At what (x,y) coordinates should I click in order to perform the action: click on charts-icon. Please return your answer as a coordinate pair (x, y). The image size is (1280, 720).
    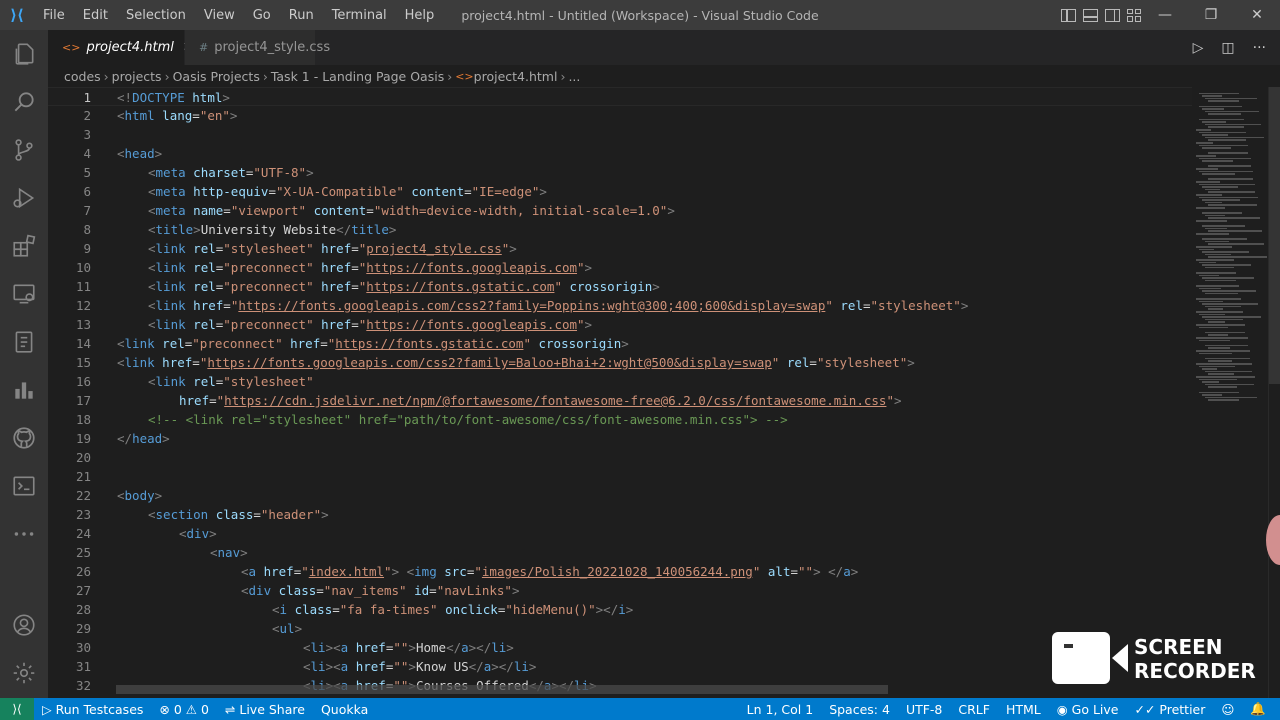
    Looking at the image, I should click on (24, 390).